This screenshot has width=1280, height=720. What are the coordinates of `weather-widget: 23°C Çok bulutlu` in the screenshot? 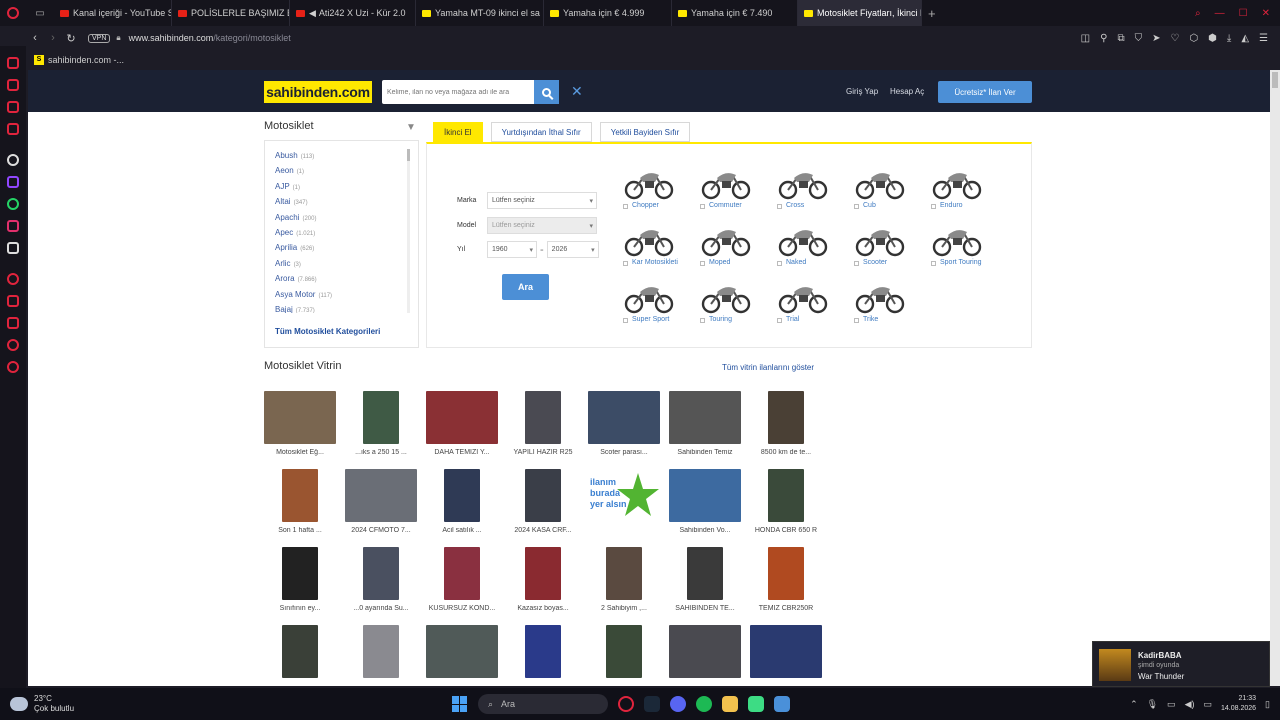 It's located at (37, 704).